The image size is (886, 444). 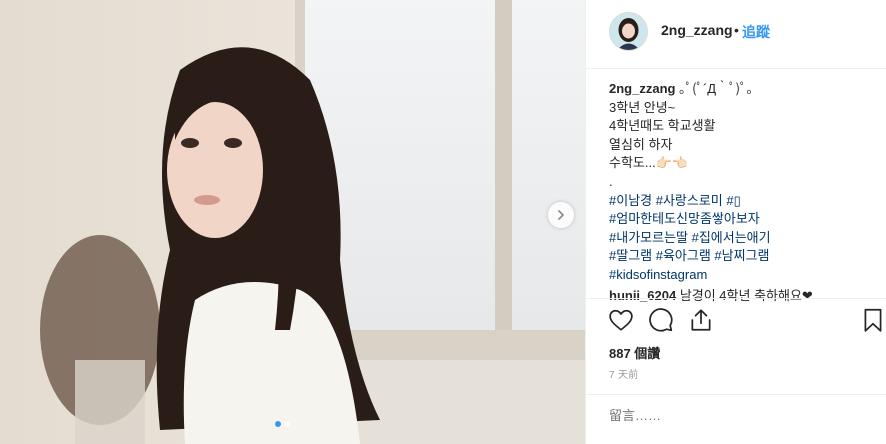 I want to click on share-button, so click(x=702, y=321).